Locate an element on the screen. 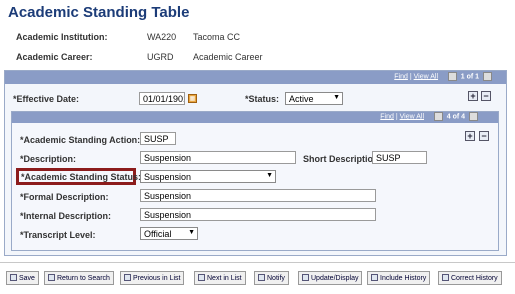 Image resolution: width=515 pixels, height=294 pixels. grid-navigation: Find | View All 1 of 1 is located at coordinates (444, 76).